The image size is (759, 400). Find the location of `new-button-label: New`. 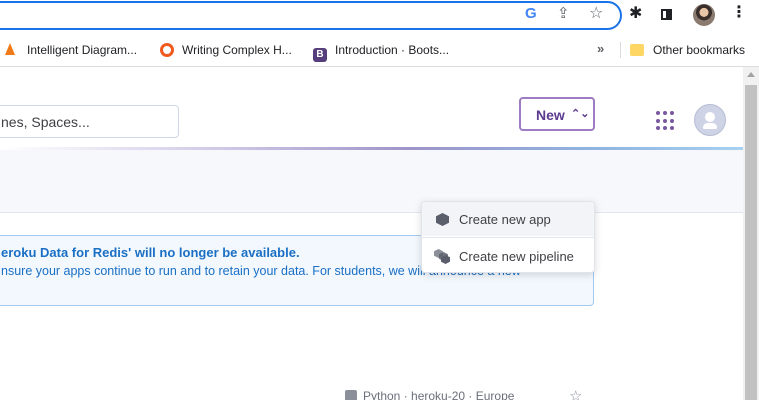

new-button-label: New is located at coordinates (550, 115).